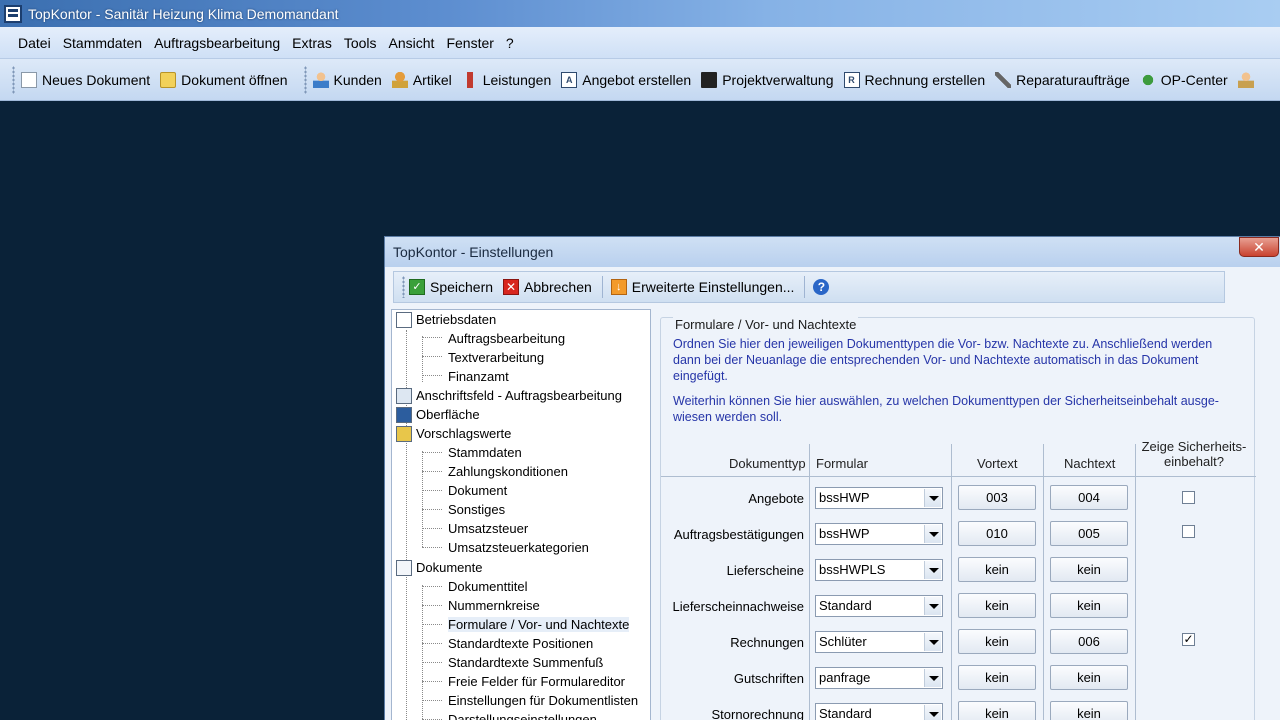 This screenshot has height=720, width=1280. I want to click on new-document-button: Neues Dokument, so click(85, 79).